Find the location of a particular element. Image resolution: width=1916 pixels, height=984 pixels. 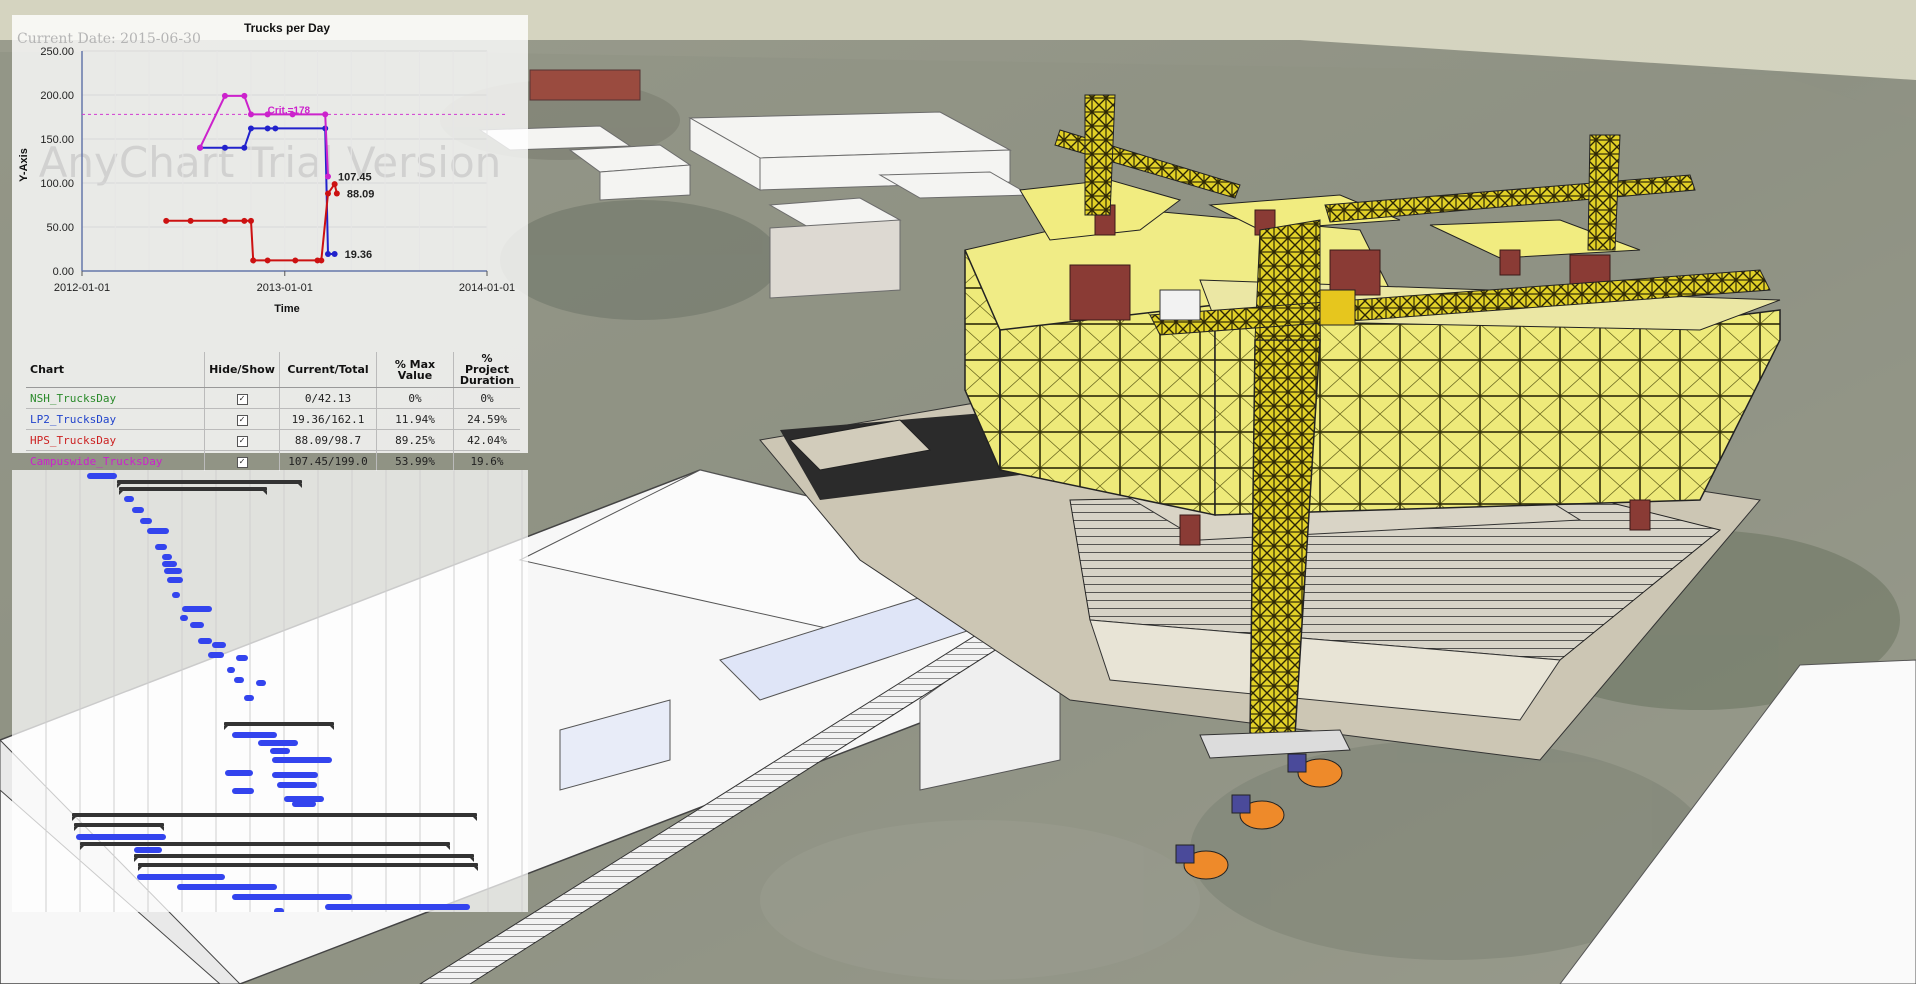

x-tick-label: 2012-01-01 is located at coordinates (82, 288).